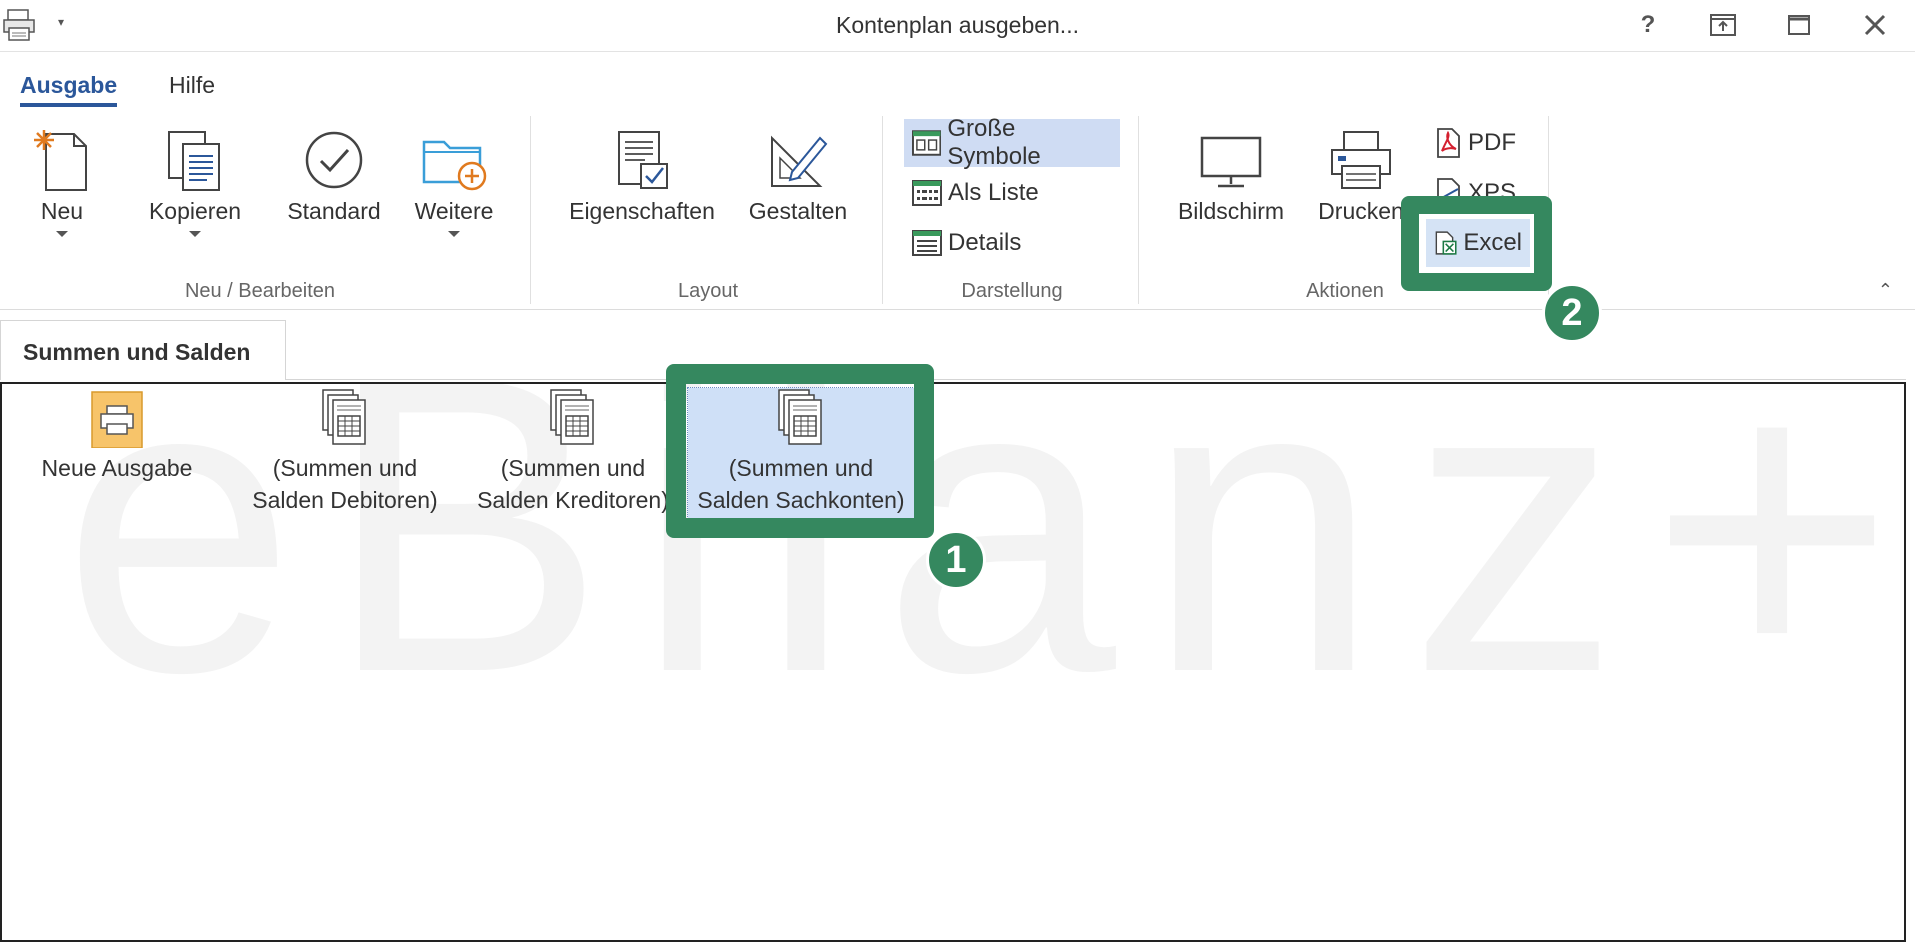 The width and height of the screenshot is (1915, 951). What do you see at coordinates (194, 161) in the screenshot?
I see `copy-document-icon` at bounding box center [194, 161].